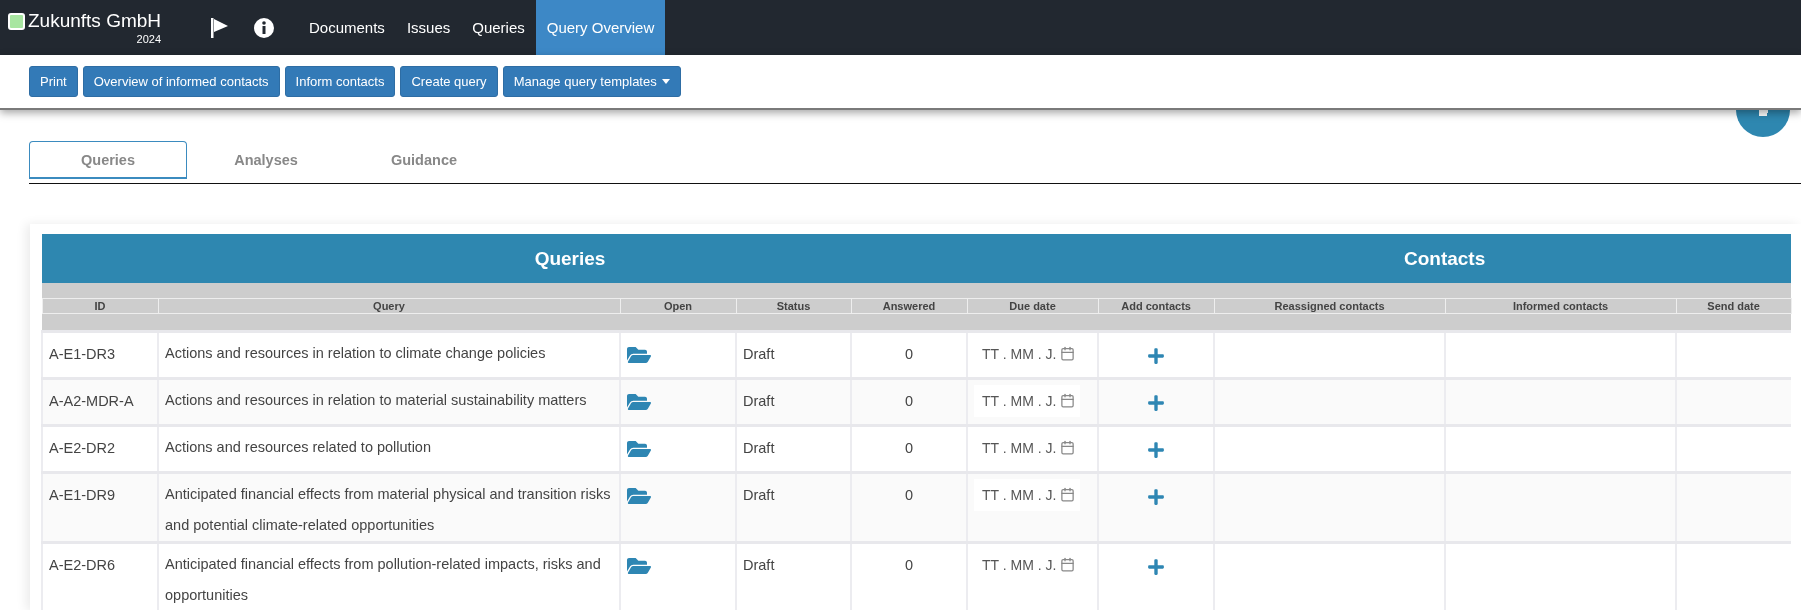 This screenshot has height=610, width=1801. Describe the element at coordinates (347, 27) in the screenshot. I see `nav-link: Documents` at that location.